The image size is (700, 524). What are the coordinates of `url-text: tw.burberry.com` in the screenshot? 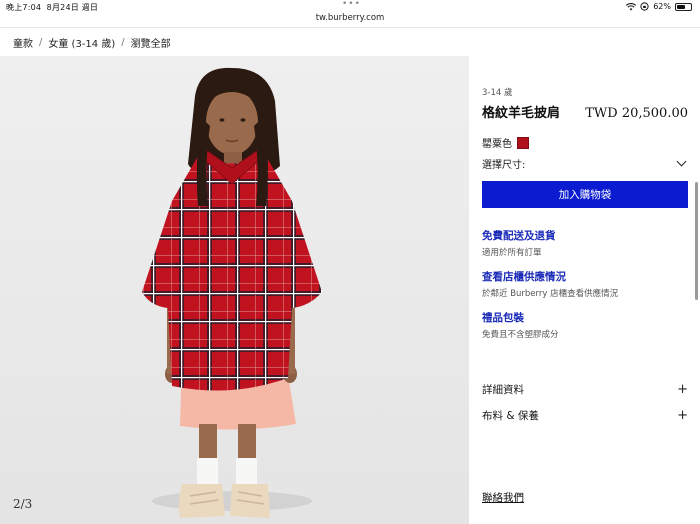 It's located at (350, 18).